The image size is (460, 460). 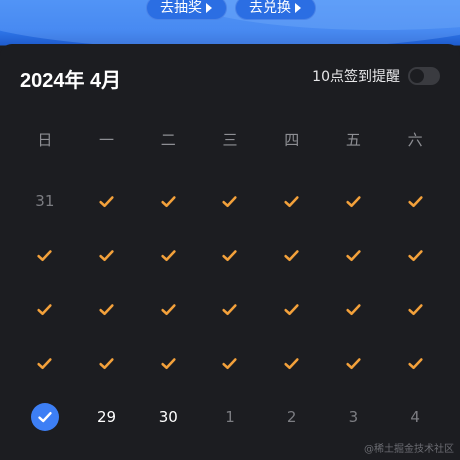 I want to click on go-lottery-label: 去抽奖, so click(x=181, y=8).